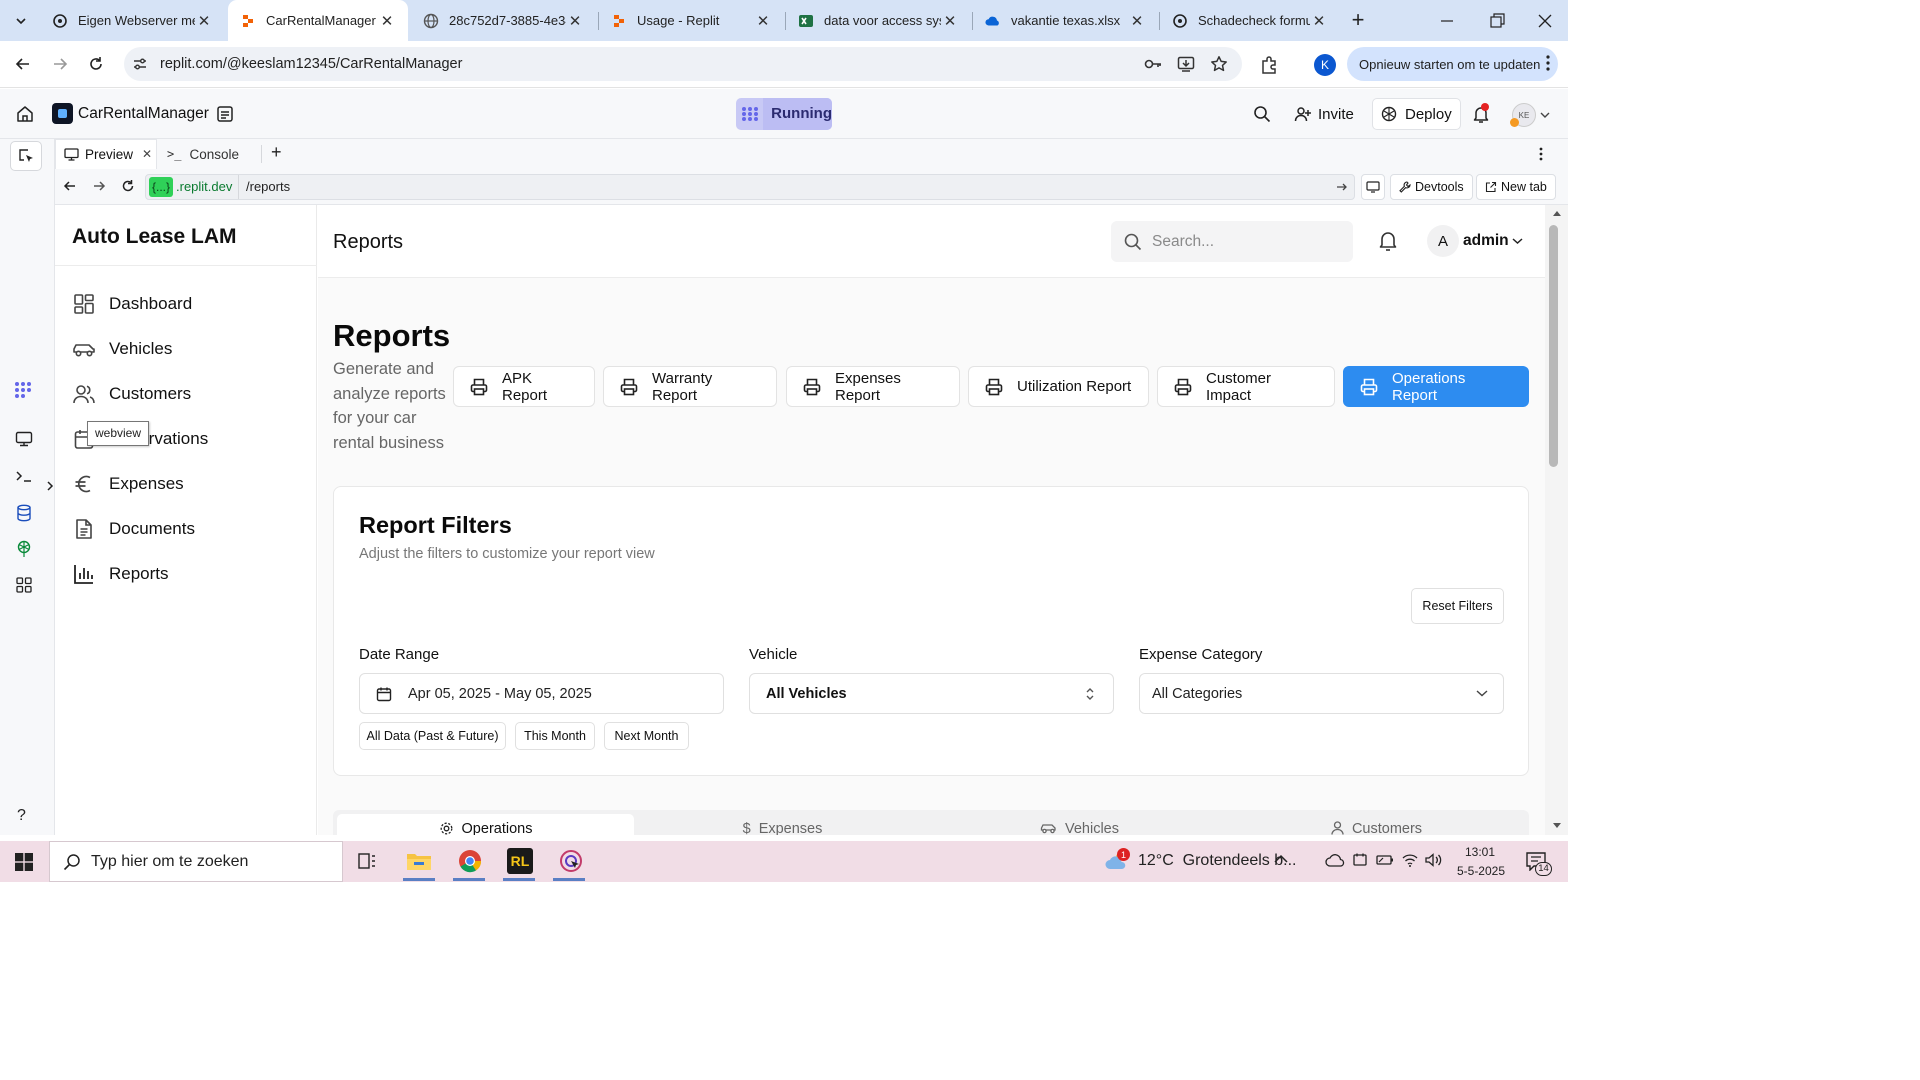 The height and width of the screenshot is (1080, 1920). I want to click on chrome-icon, so click(470, 861).